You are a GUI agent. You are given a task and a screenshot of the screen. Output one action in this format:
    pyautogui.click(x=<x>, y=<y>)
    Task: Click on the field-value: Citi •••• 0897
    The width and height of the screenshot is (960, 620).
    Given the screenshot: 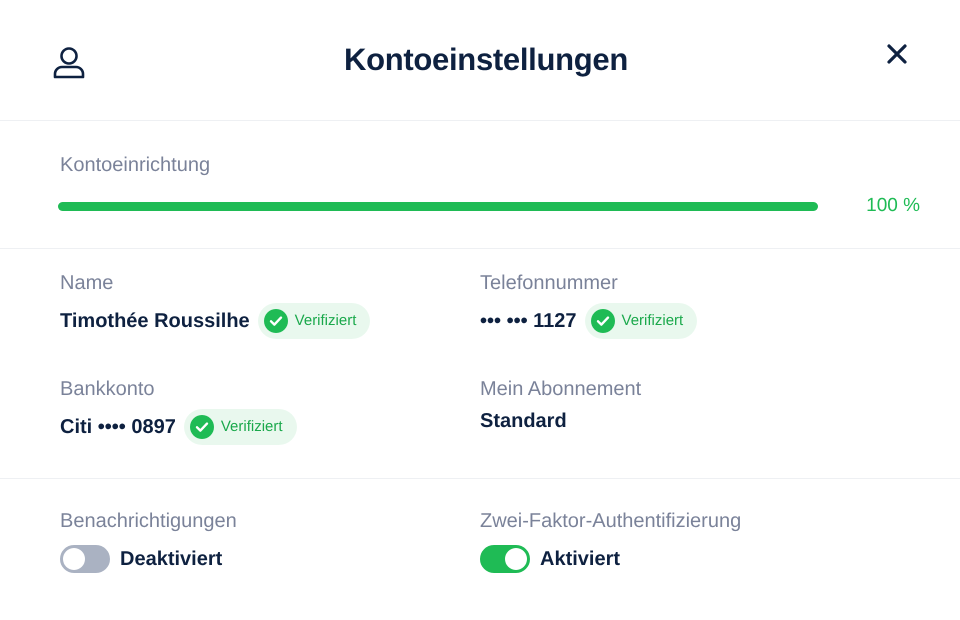 What is the action you would take?
    pyautogui.click(x=118, y=427)
    